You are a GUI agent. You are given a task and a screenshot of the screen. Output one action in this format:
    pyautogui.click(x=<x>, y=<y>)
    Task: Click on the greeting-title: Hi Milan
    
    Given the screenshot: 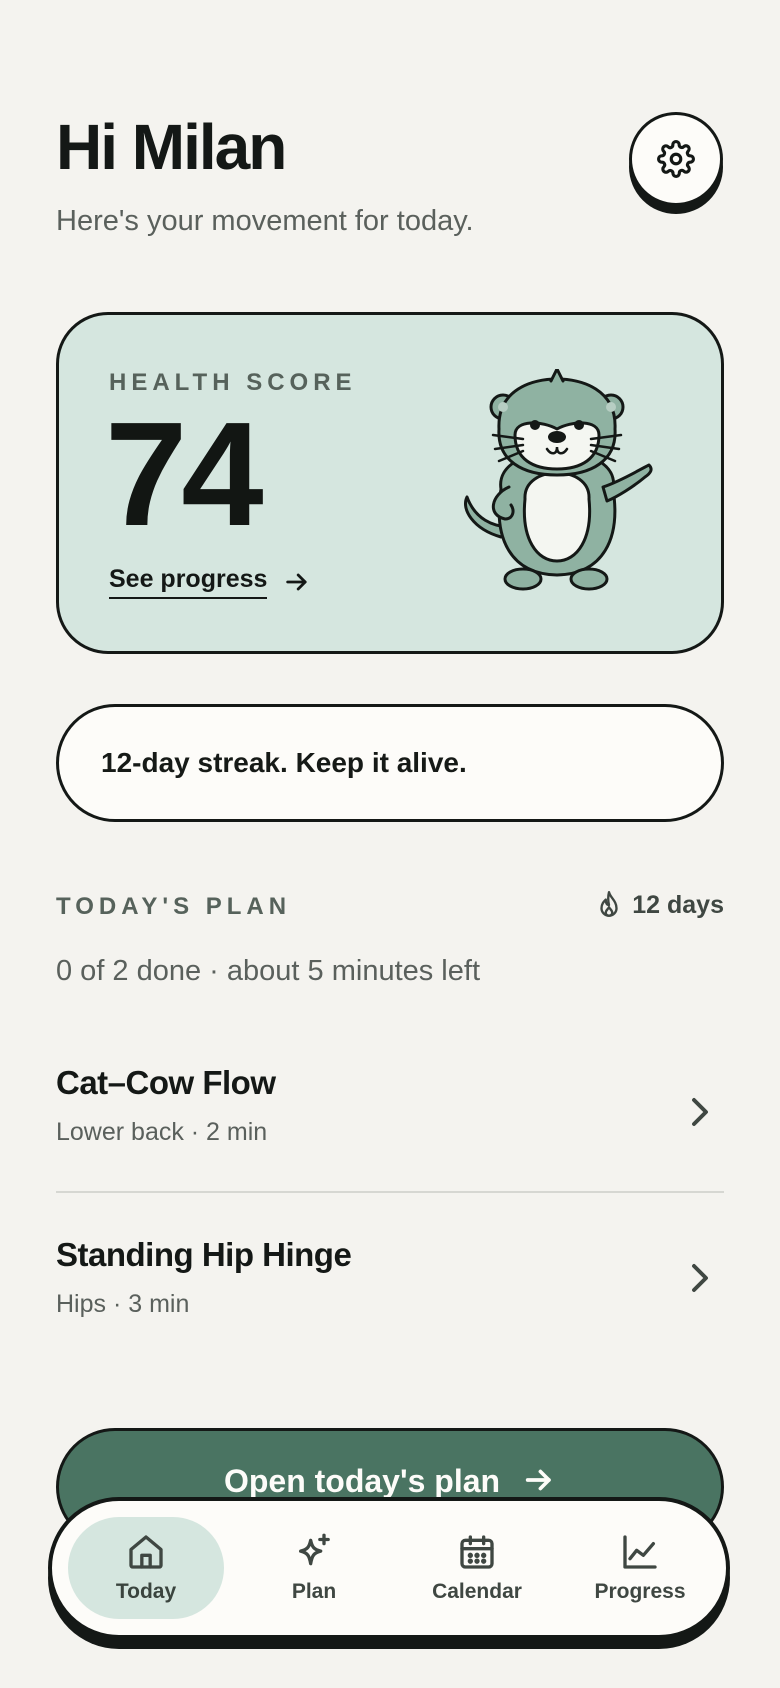 What is the action you would take?
    pyautogui.click(x=171, y=147)
    